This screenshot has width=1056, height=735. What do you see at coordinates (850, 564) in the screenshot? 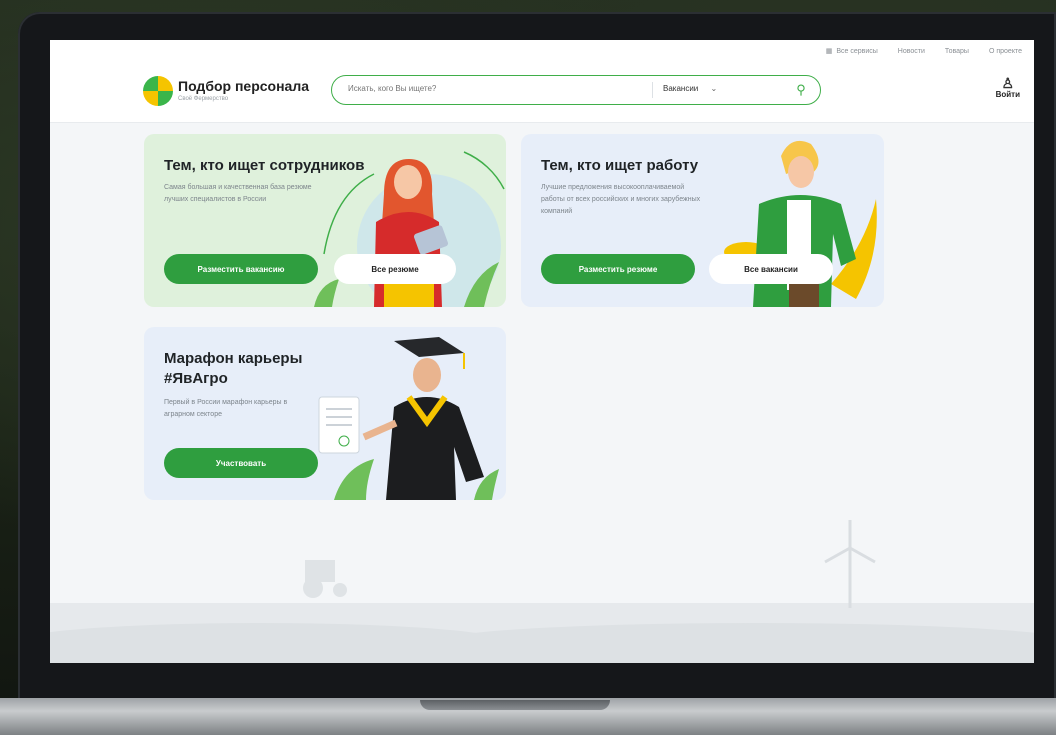
I see `windmill-icon` at bounding box center [850, 564].